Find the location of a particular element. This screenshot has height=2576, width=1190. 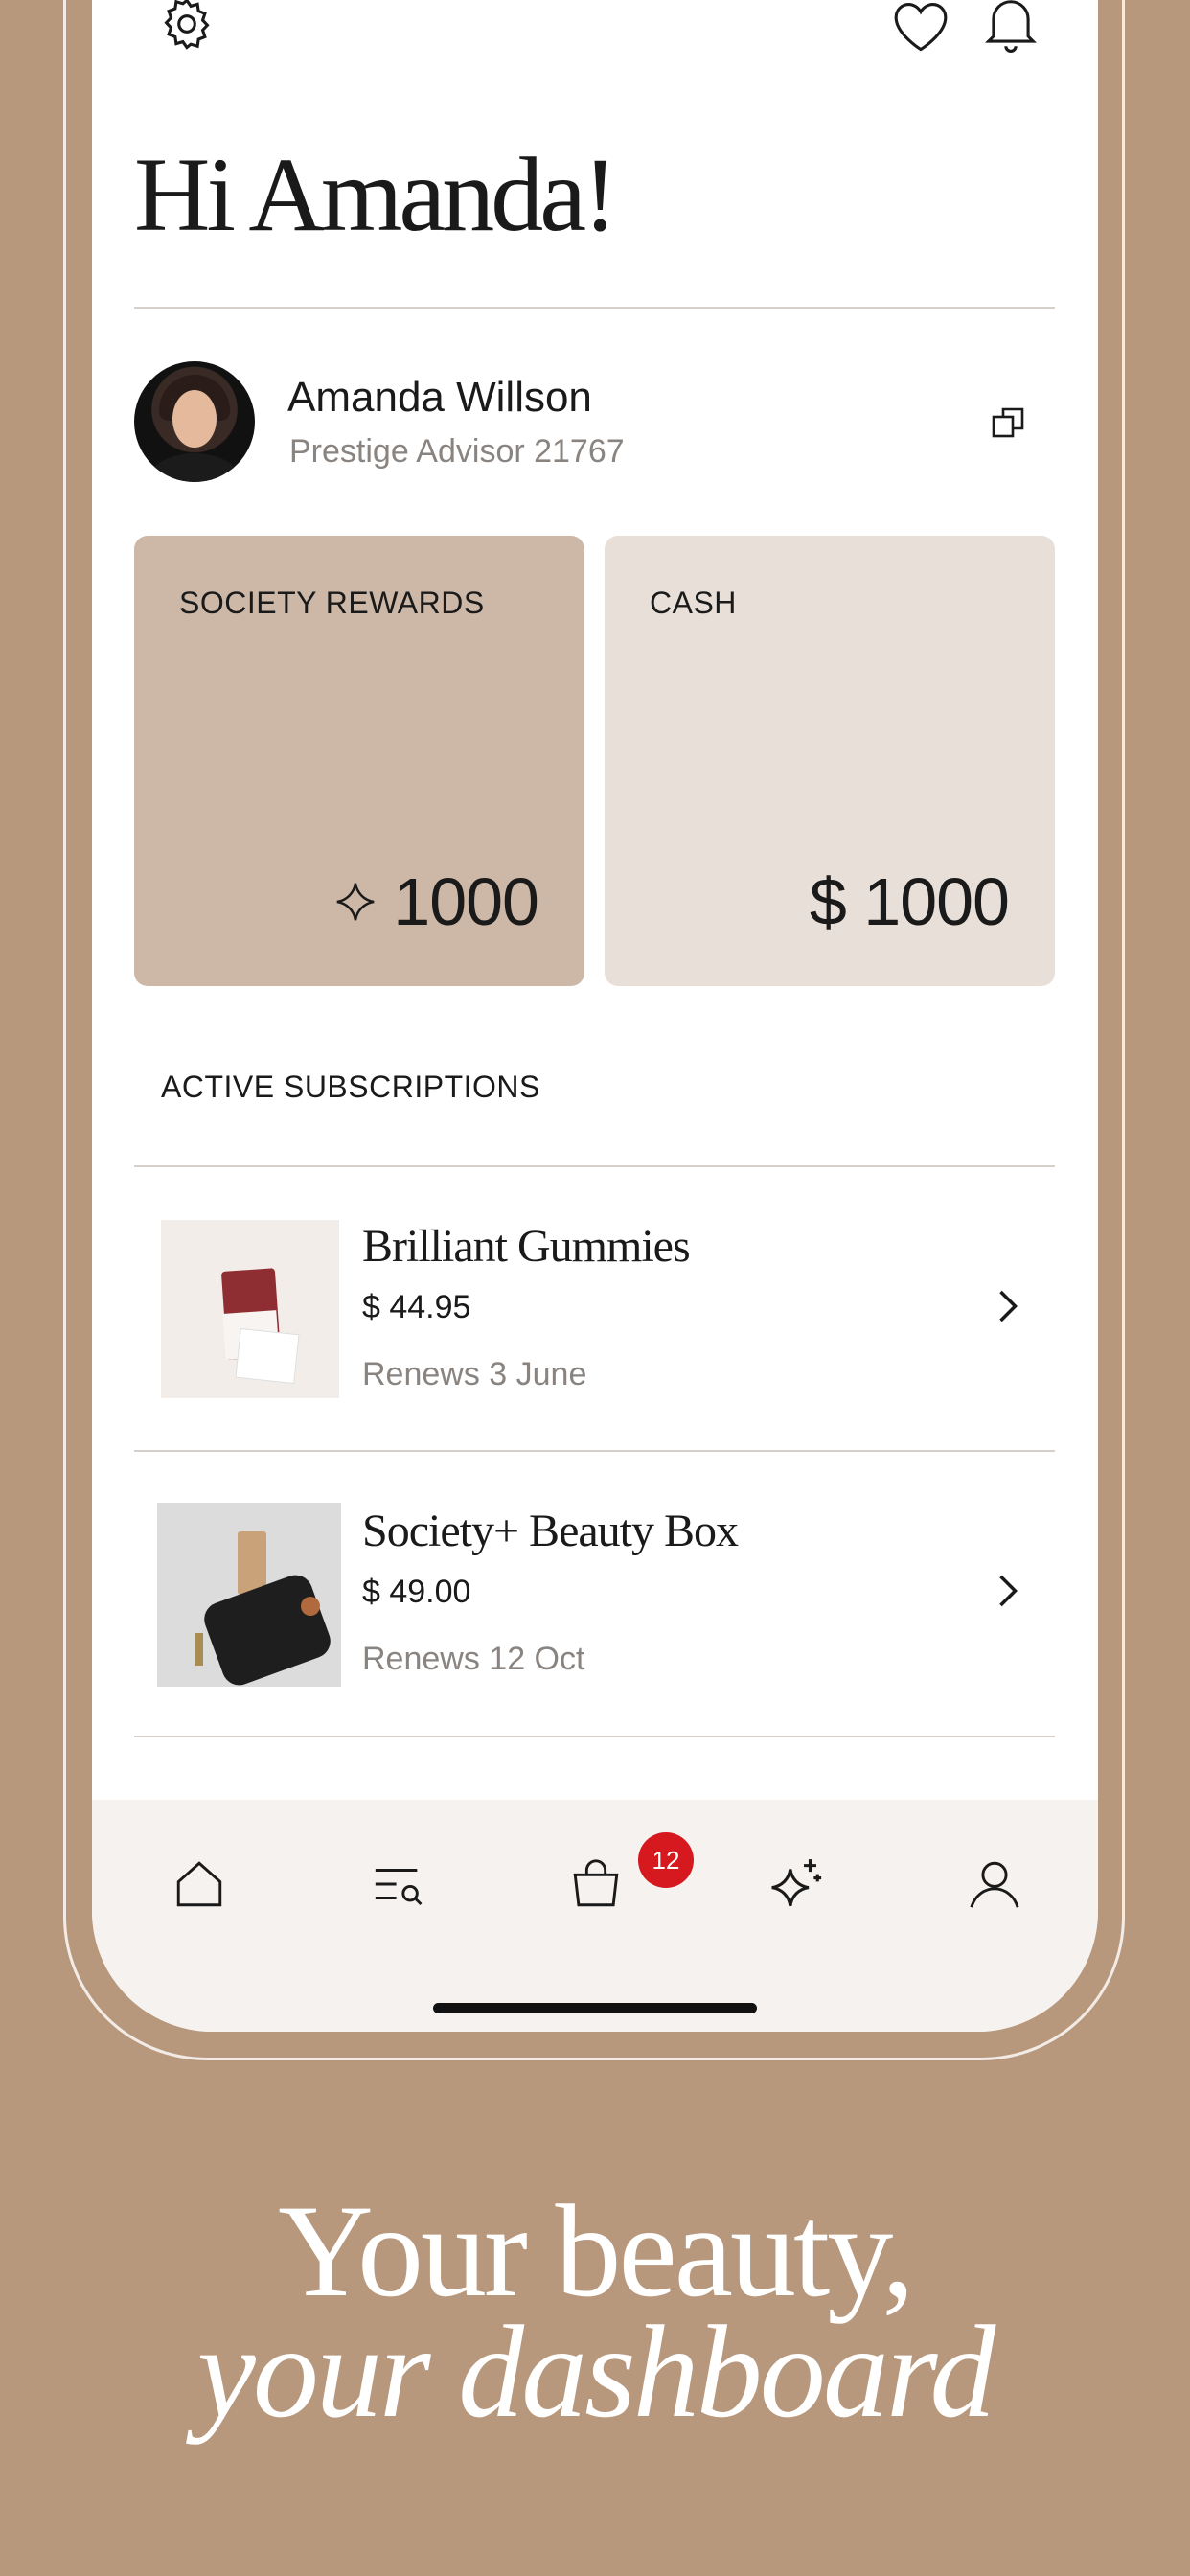

rewards-card-value-row: 1000 is located at coordinates (436, 901).